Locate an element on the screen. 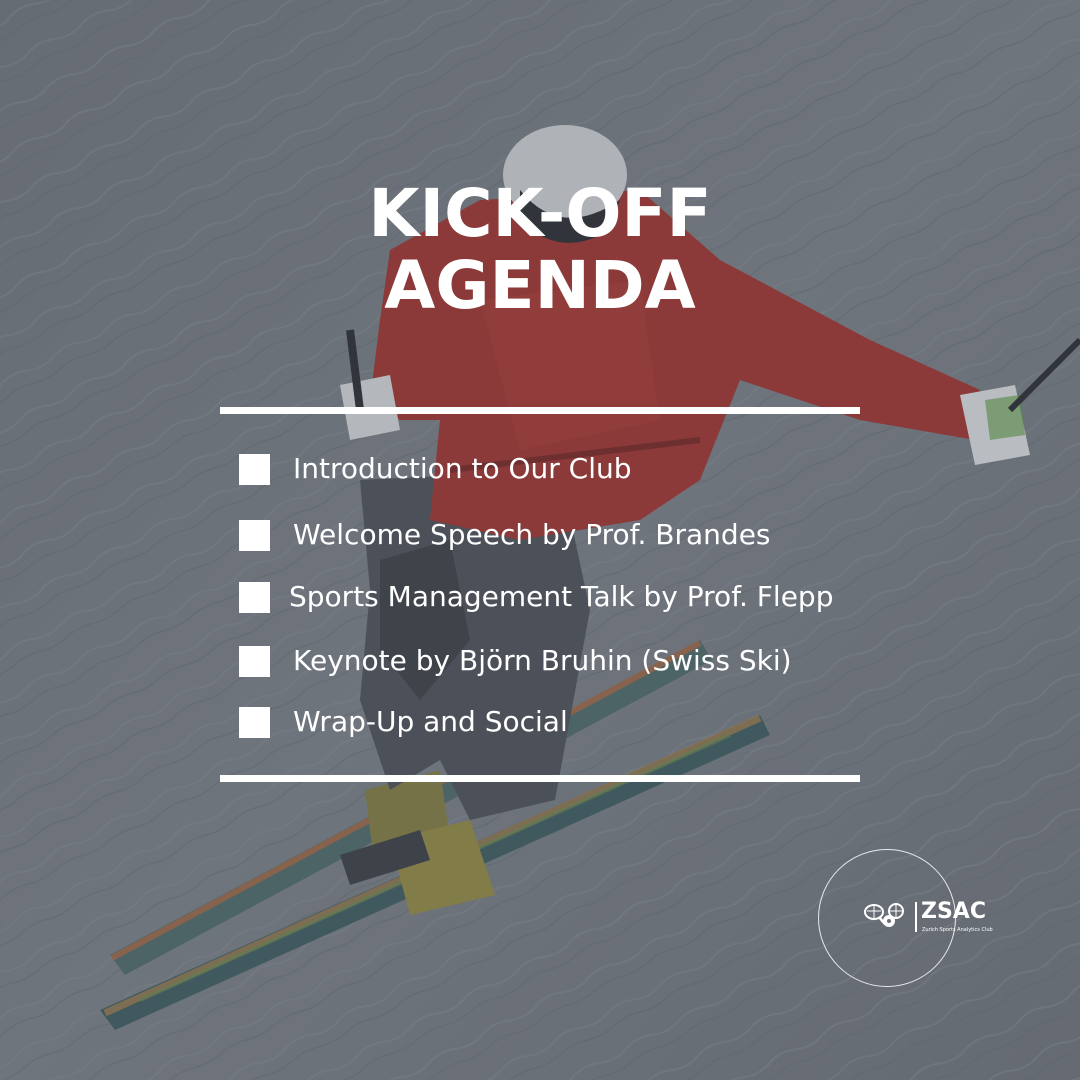  agenda-item-label: Keynote by Björn Bruhin (Swiss Ski) is located at coordinates (542, 660).